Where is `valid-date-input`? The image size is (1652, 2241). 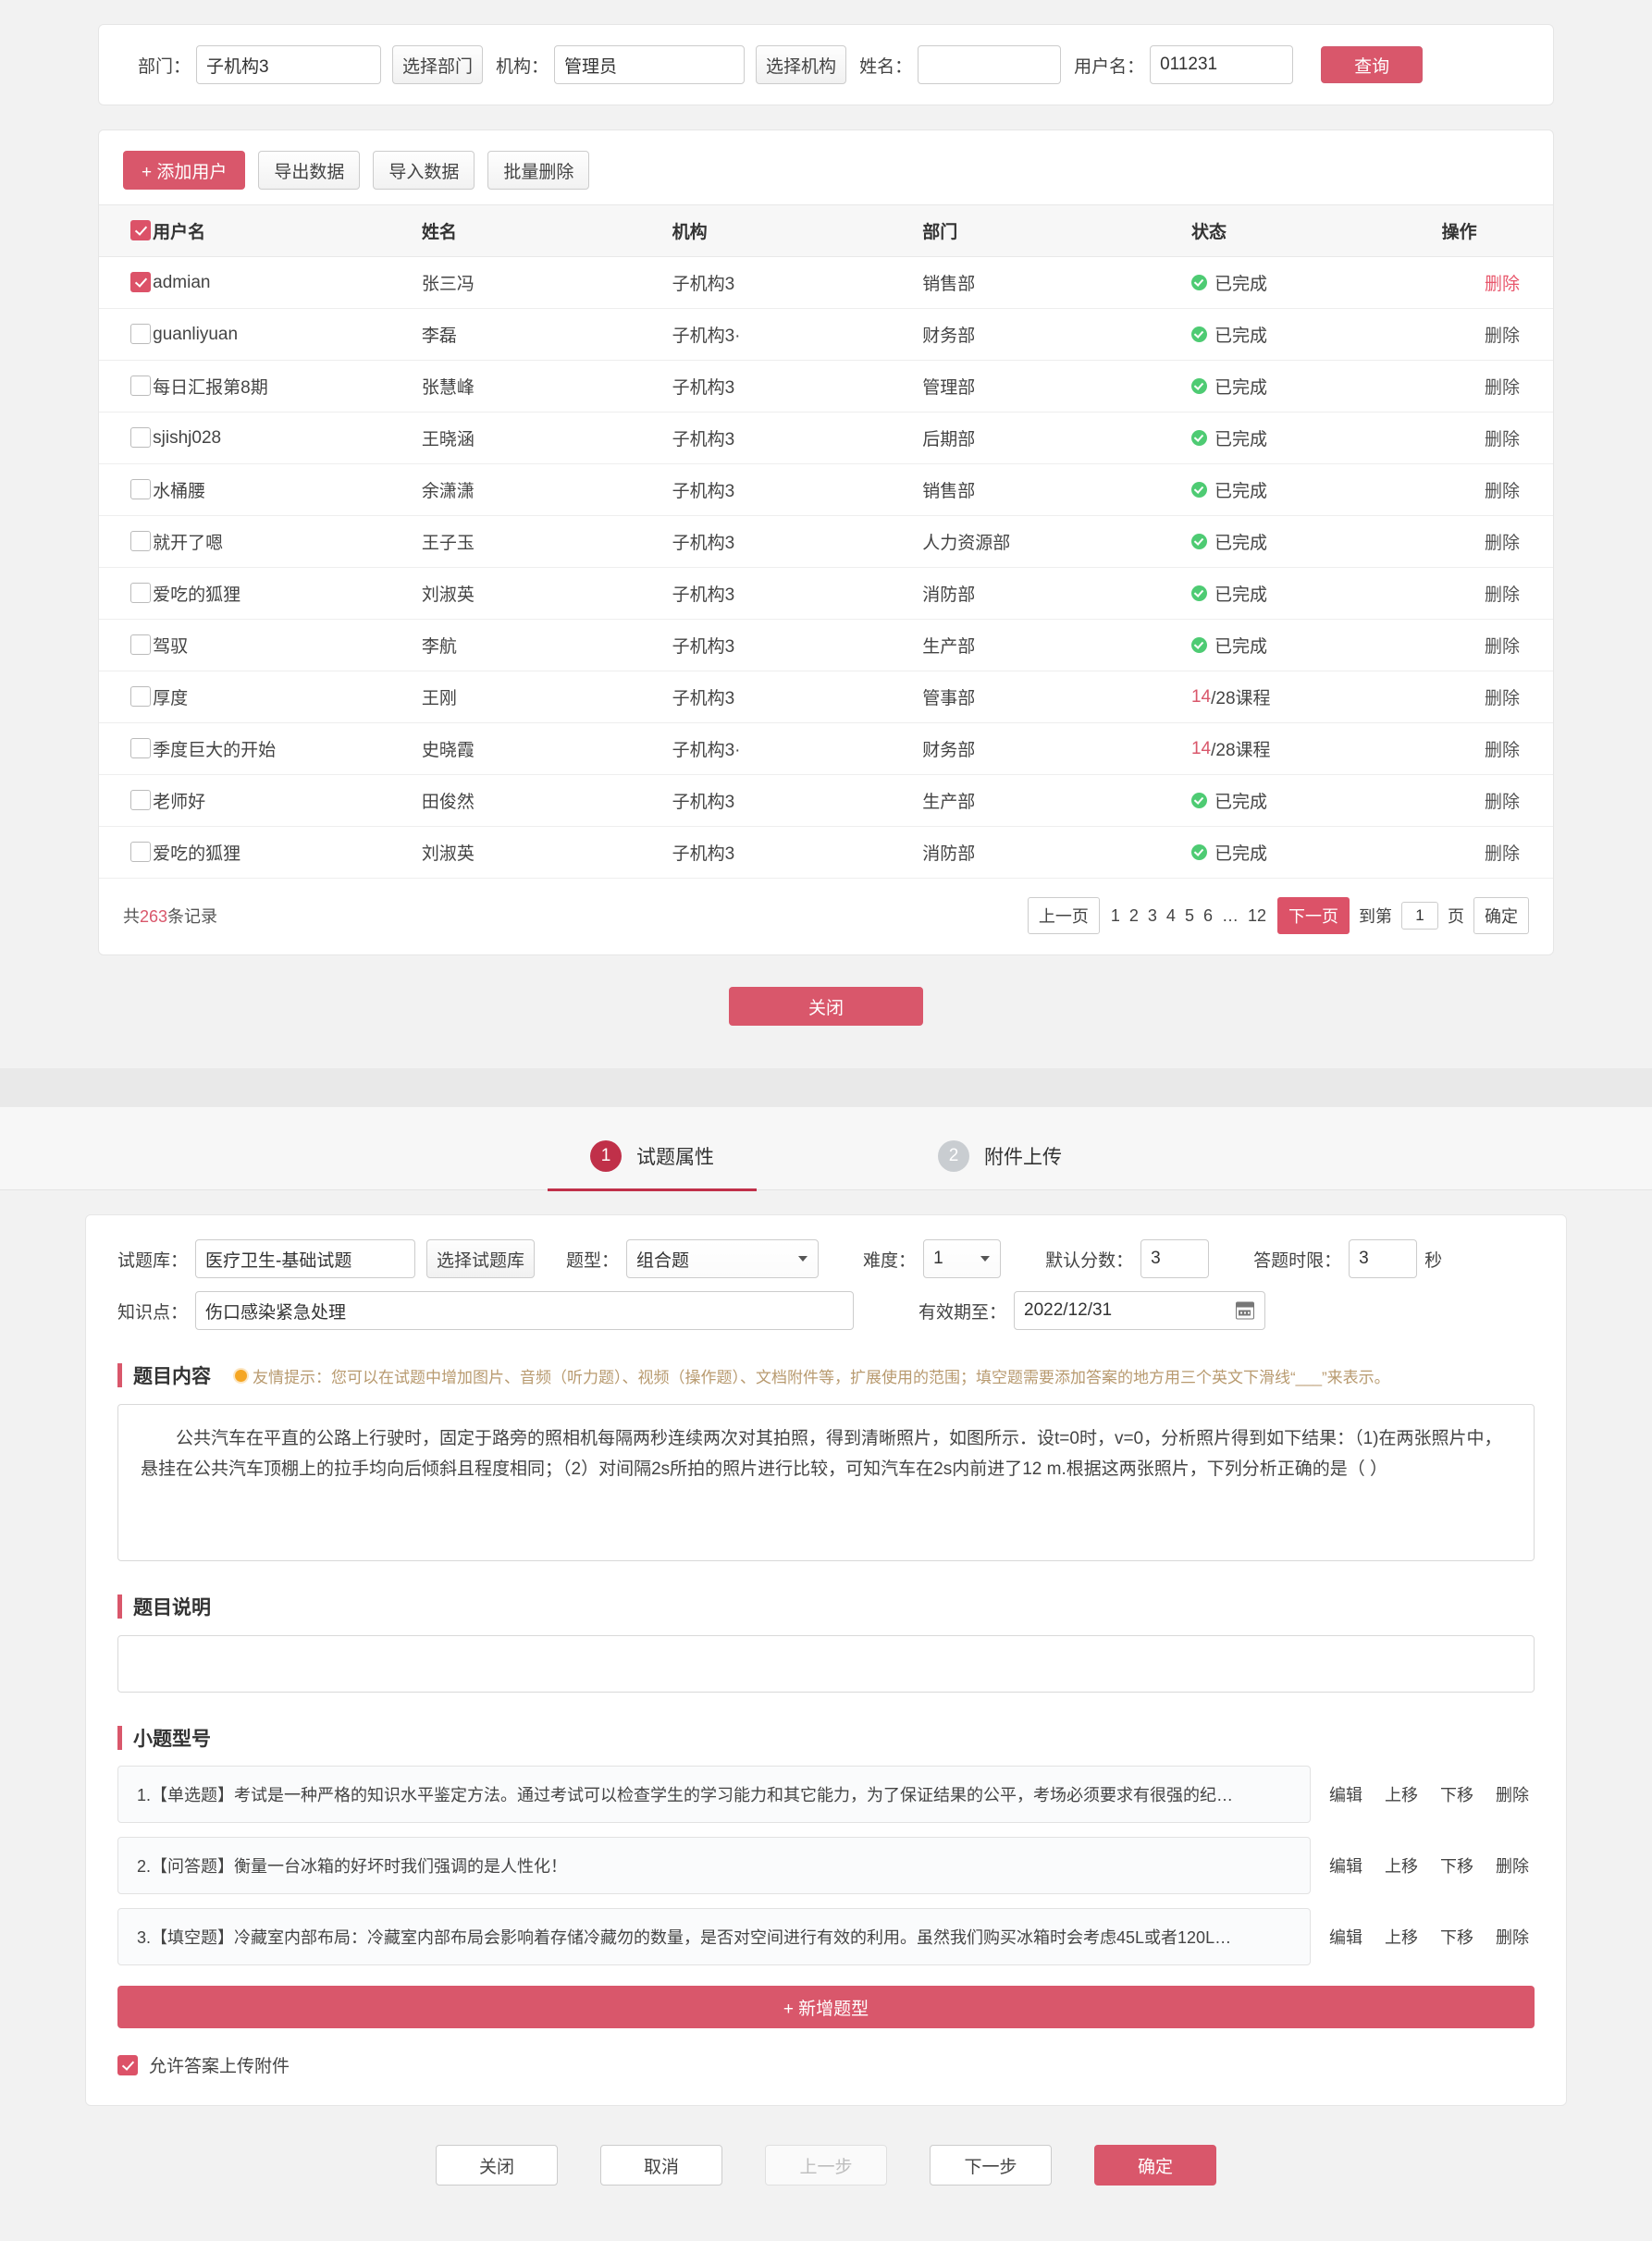 valid-date-input is located at coordinates (1140, 1310).